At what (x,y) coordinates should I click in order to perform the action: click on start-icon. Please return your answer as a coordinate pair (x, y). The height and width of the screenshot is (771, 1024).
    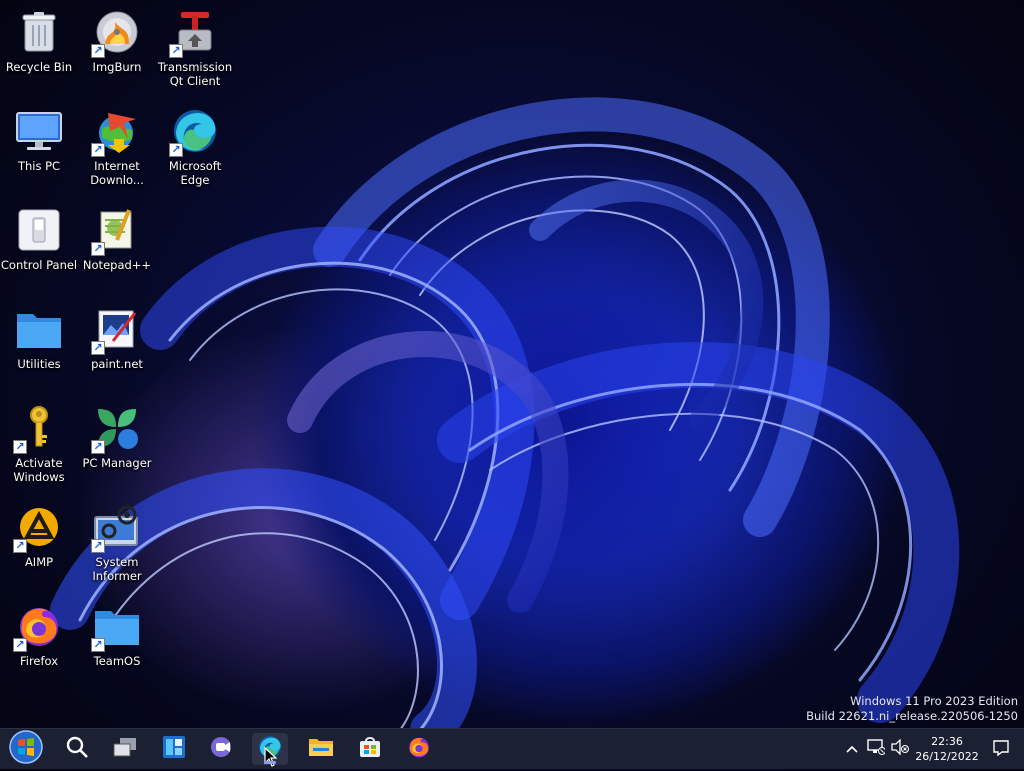
    Looking at the image, I should click on (26, 749).